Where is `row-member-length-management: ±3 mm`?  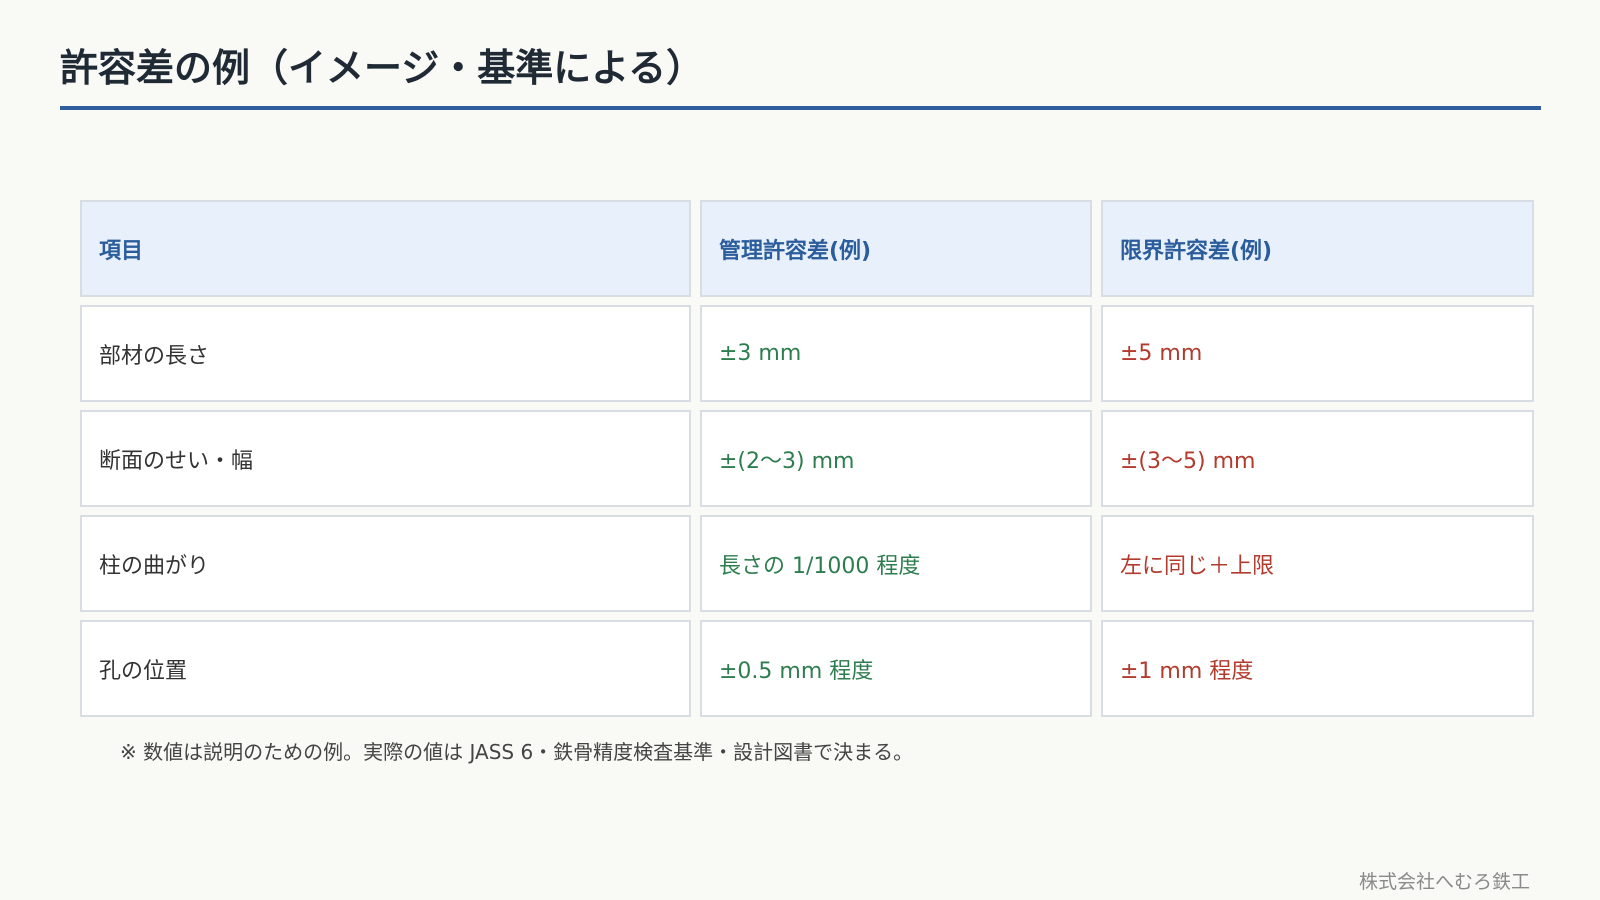
row-member-length-management: ±3 mm is located at coordinates (896, 353).